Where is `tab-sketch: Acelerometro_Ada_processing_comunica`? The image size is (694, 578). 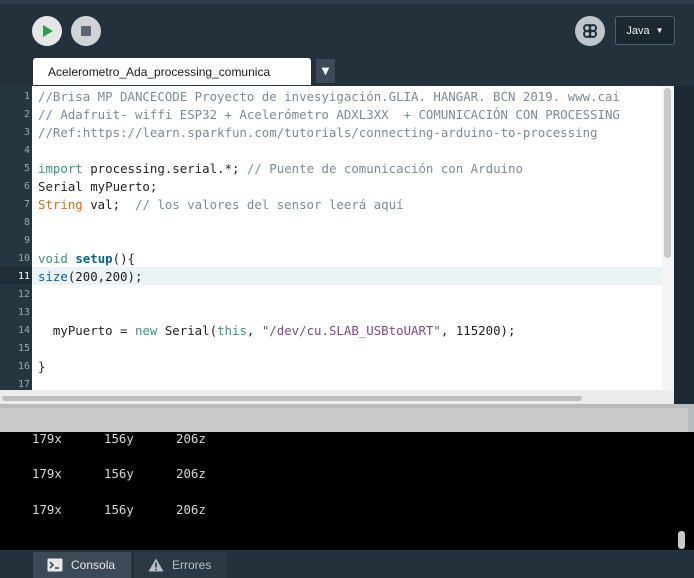
tab-sketch: Acelerometro_Ada_processing_comunica is located at coordinates (172, 71).